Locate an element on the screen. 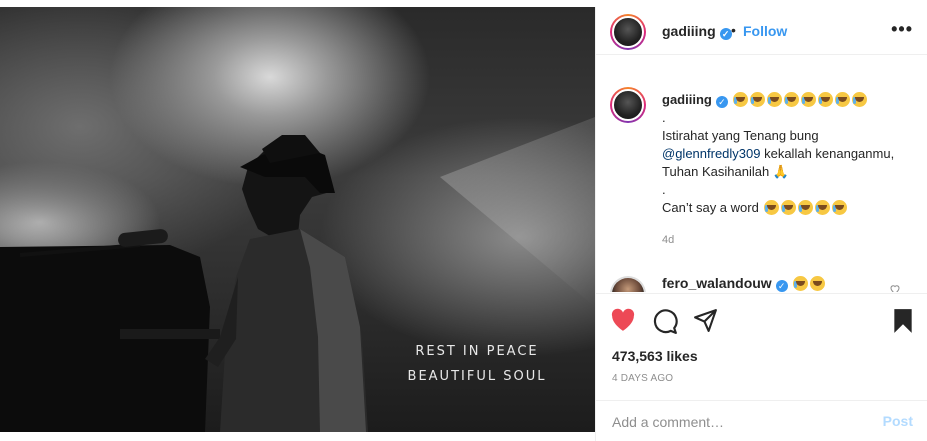  sad-emoji-icon is located at coordinates (818, 283).